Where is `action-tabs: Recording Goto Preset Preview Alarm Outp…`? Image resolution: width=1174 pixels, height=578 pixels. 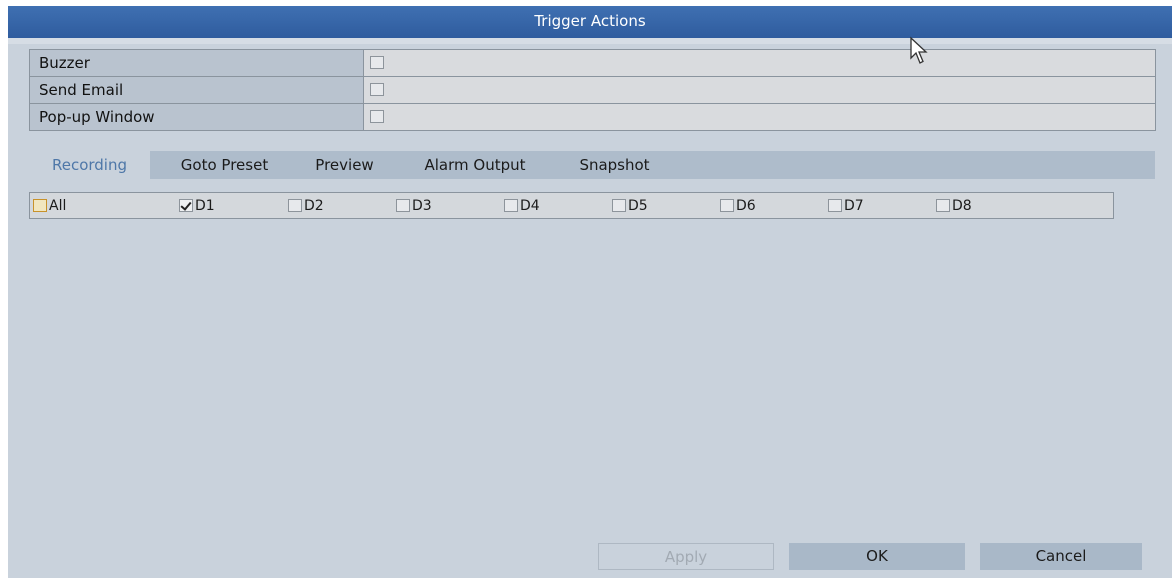
action-tabs: Recording Goto Preset Preview Alarm Outp… is located at coordinates (592, 165).